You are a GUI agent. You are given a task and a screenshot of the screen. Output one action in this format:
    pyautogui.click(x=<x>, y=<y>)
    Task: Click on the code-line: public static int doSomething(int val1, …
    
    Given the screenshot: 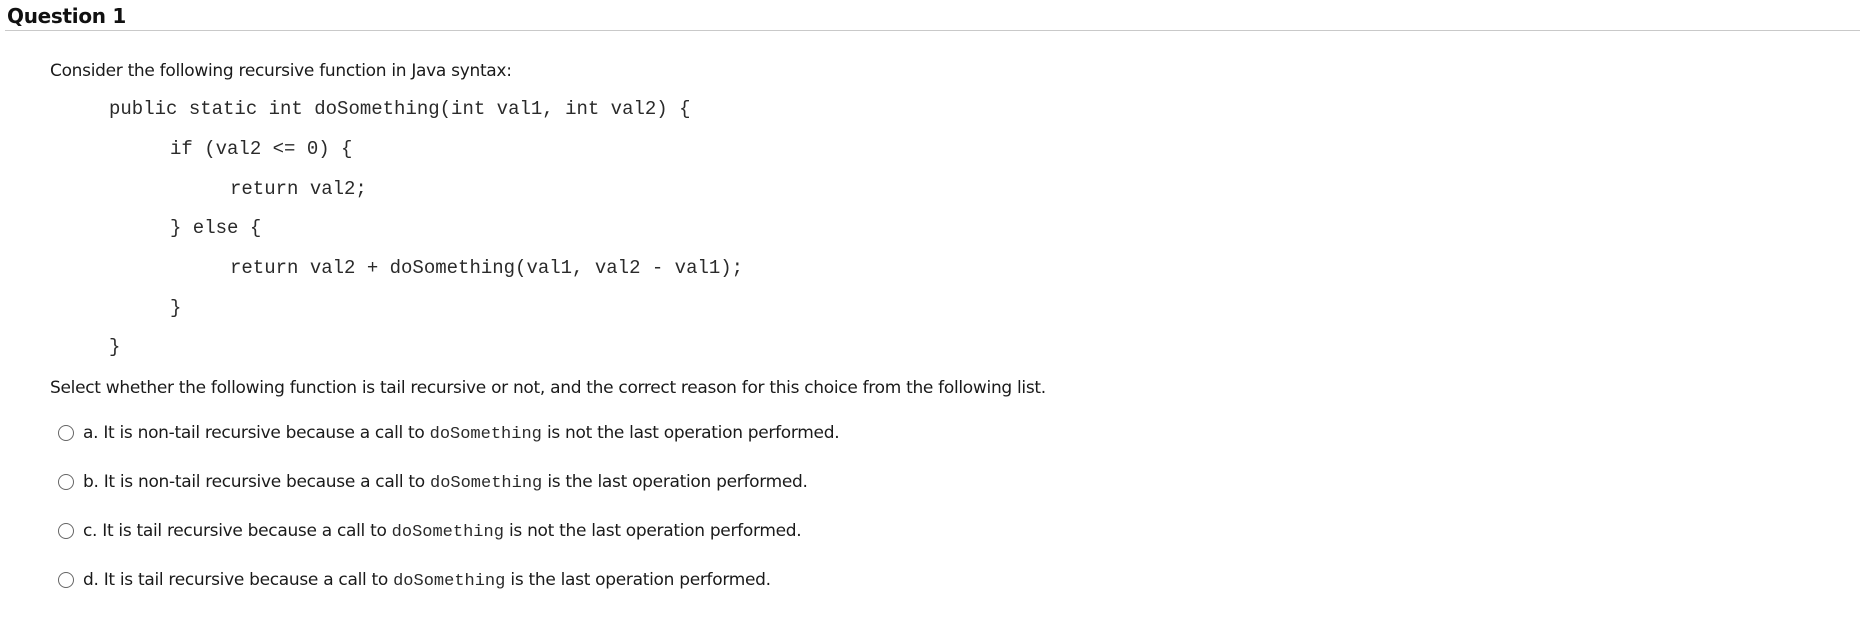 What is the action you would take?
    pyautogui.click(x=400, y=109)
    